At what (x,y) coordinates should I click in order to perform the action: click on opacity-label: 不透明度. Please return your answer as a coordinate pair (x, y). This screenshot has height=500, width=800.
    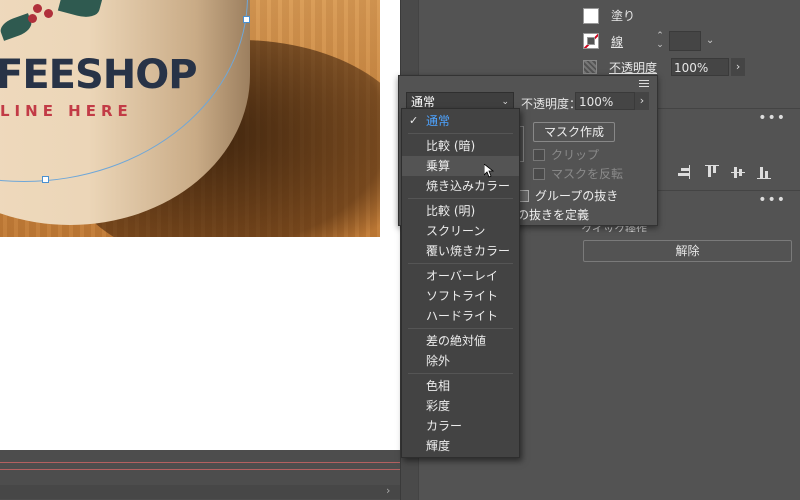
    Looking at the image, I should click on (633, 67).